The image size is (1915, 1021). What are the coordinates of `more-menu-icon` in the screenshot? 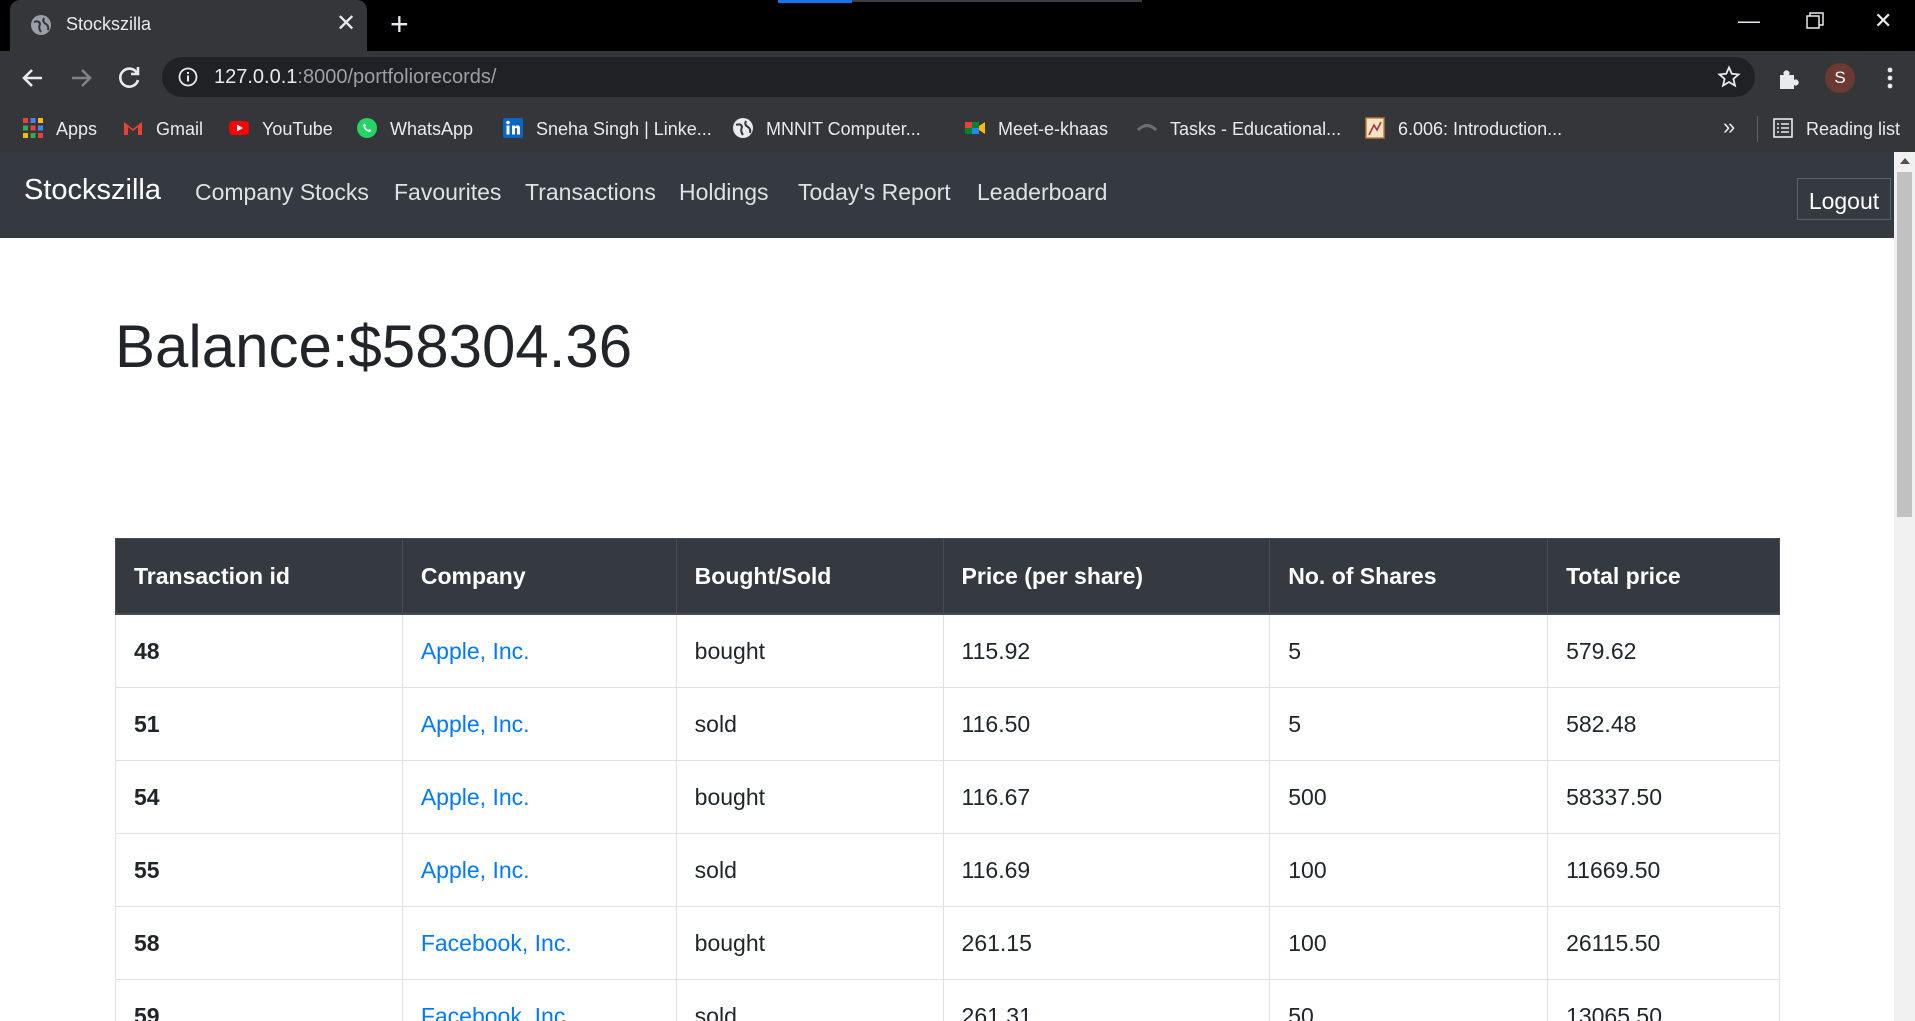 It's located at (1890, 78).